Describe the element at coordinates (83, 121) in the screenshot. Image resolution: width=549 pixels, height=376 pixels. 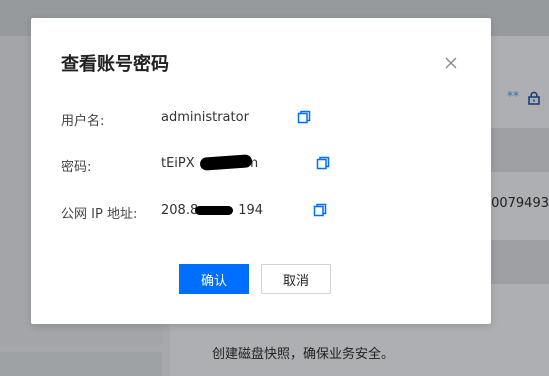
I see `username-label: 用户名:` at that location.